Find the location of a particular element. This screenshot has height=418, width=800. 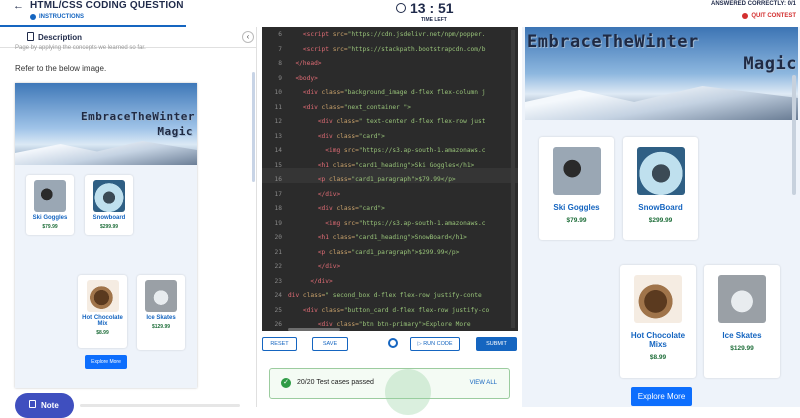

test-results-panel: ✓ 20/20 Test cases passed VIEW ALL is located at coordinates (389, 391).